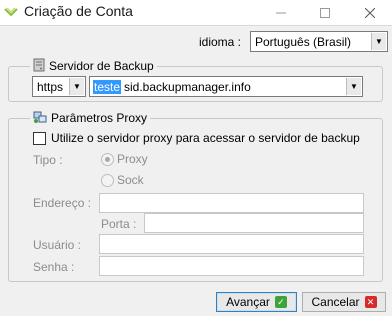 This screenshot has height=316, width=392. I want to click on protocol-value: https, so click(50, 87).